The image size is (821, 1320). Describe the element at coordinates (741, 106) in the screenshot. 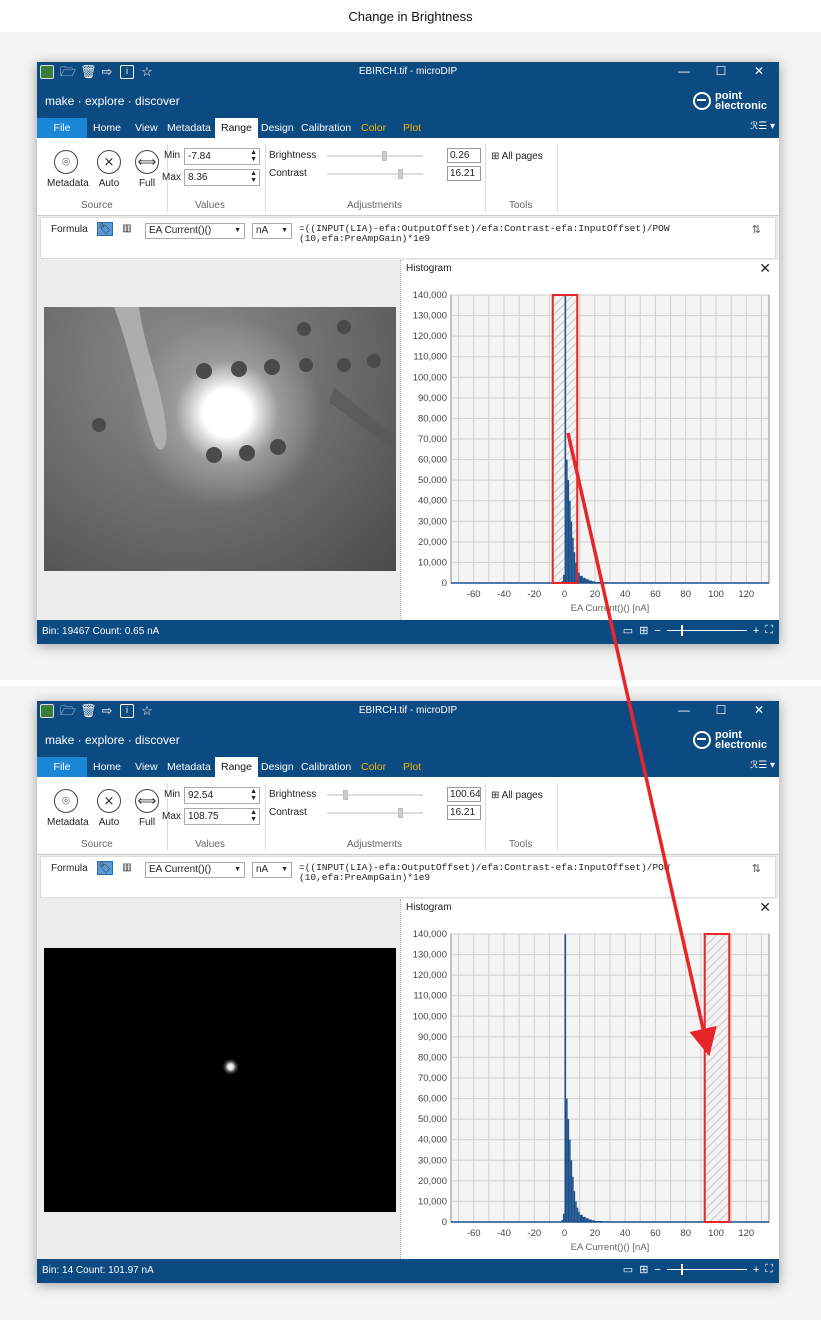

I see `logo-line2: electronic` at that location.